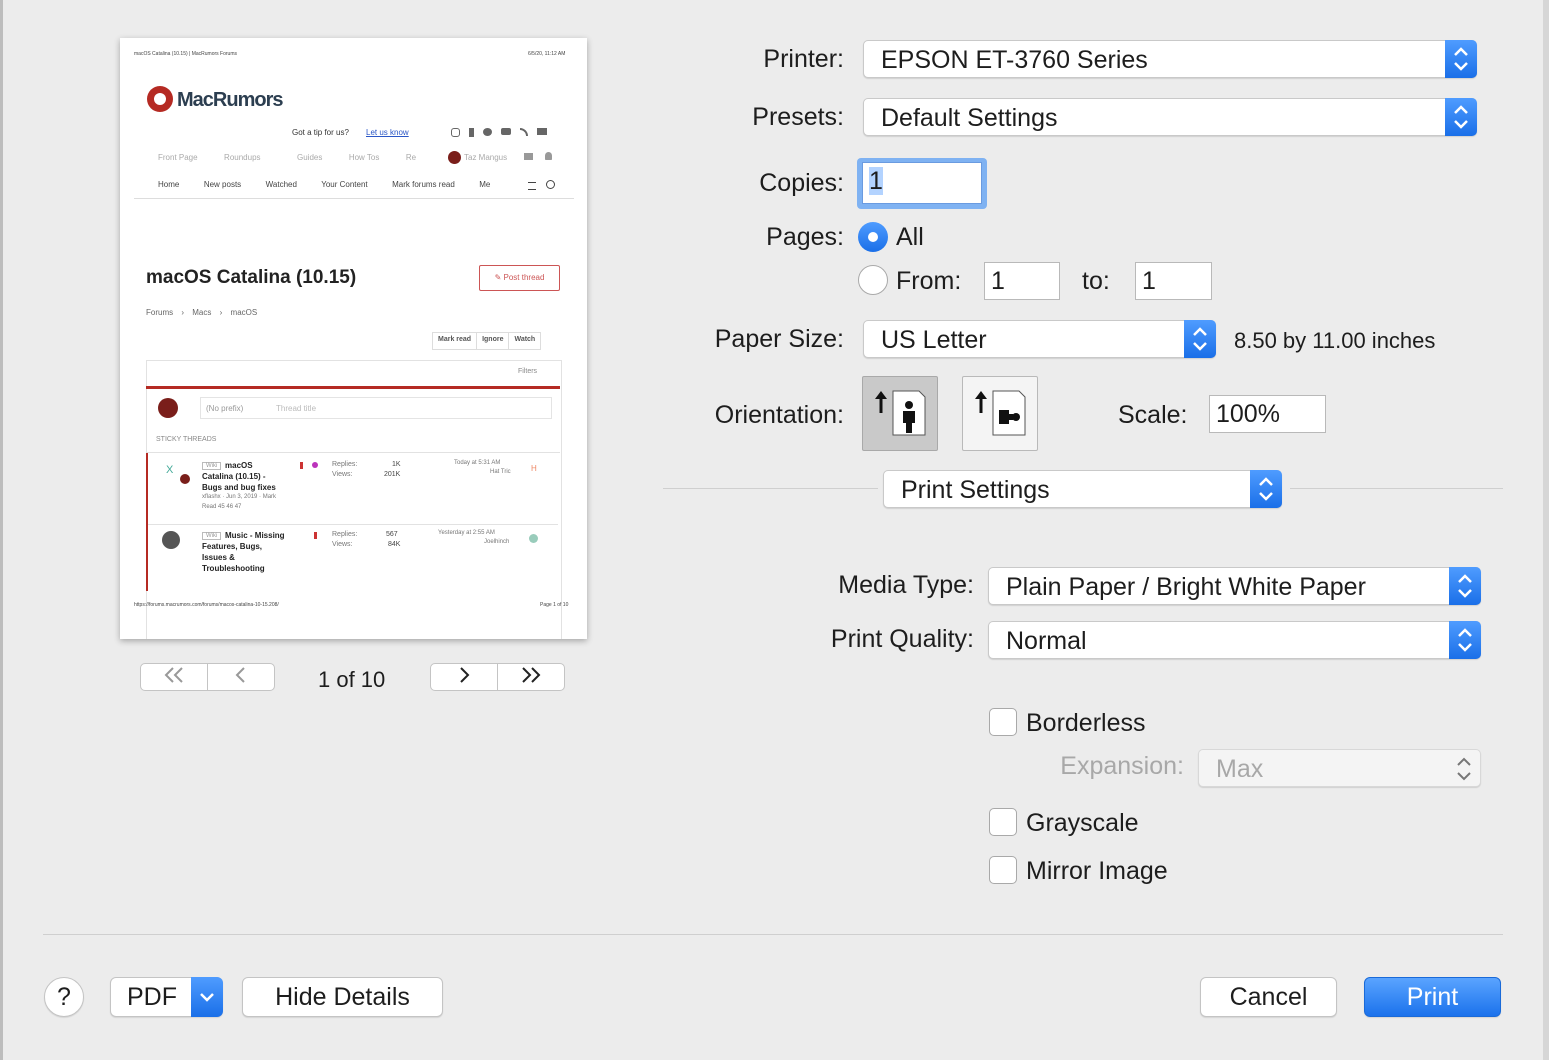  What do you see at coordinates (1186, 587) in the screenshot?
I see `media-type-value: Plain Paper / Bright White Paper` at bounding box center [1186, 587].